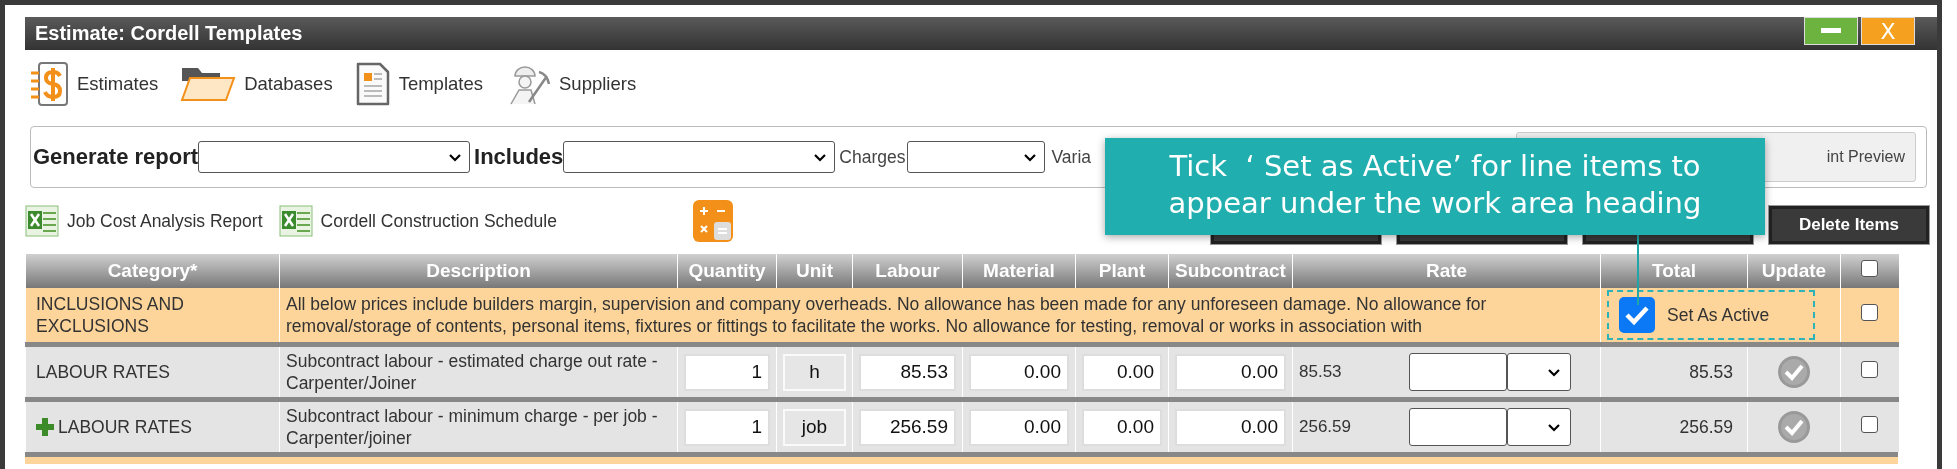 This screenshot has width=1957, height=469. I want to click on description-text: Subcontract labour - minimum charge - per job - Carpenter/joiner, so click(472, 427).